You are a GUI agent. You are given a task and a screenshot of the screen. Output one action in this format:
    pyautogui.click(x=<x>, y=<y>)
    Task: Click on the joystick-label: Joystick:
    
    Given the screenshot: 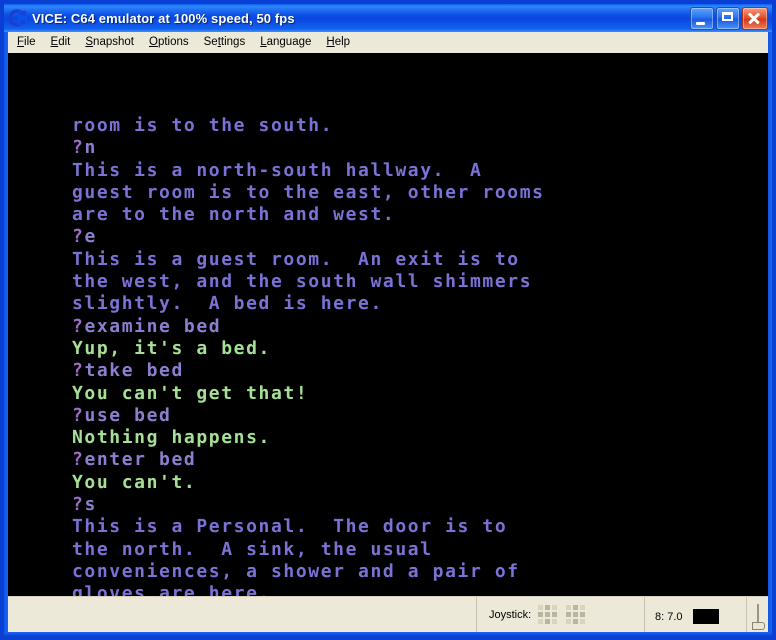 What is the action you would take?
    pyautogui.click(x=510, y=614)
    